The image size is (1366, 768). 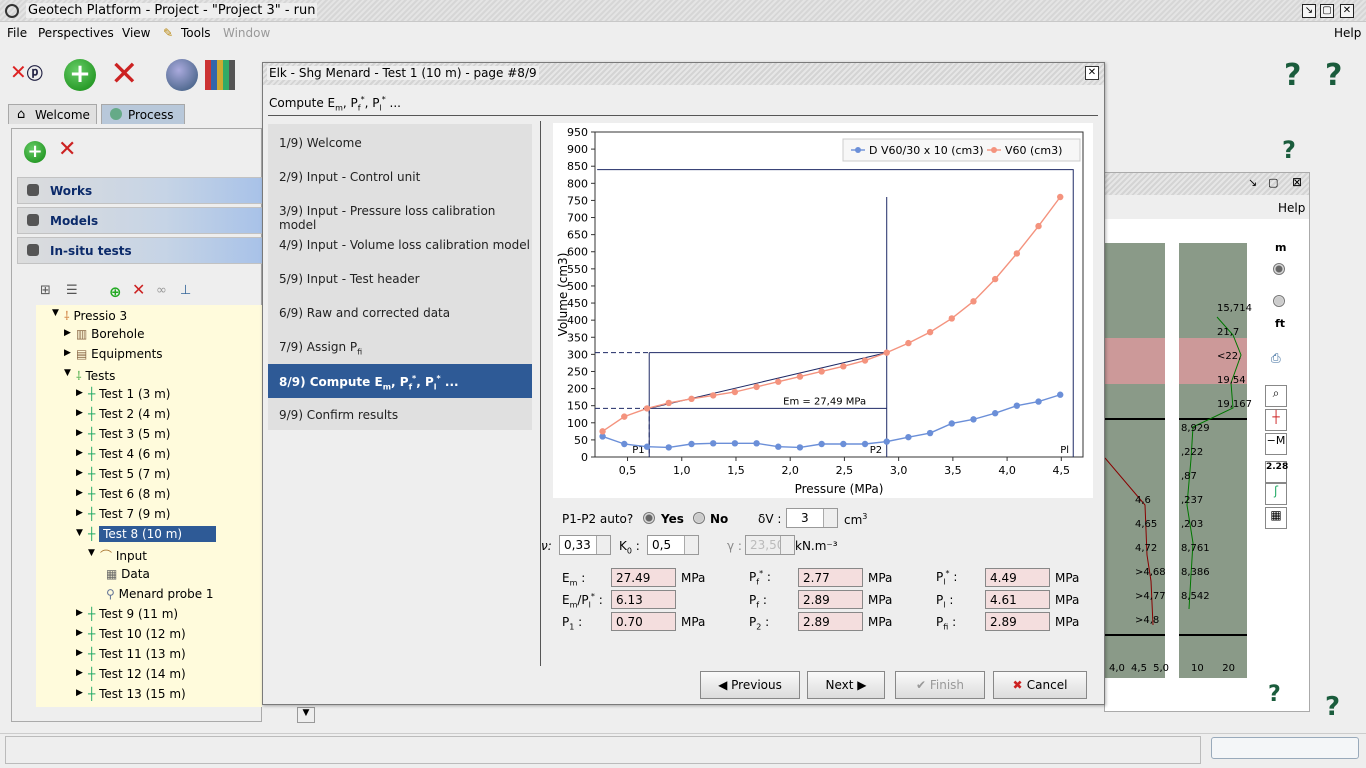 I want to click on tree-node-test: ▶ ┼ Test 2 (4 m), so click(x=123, y=414).